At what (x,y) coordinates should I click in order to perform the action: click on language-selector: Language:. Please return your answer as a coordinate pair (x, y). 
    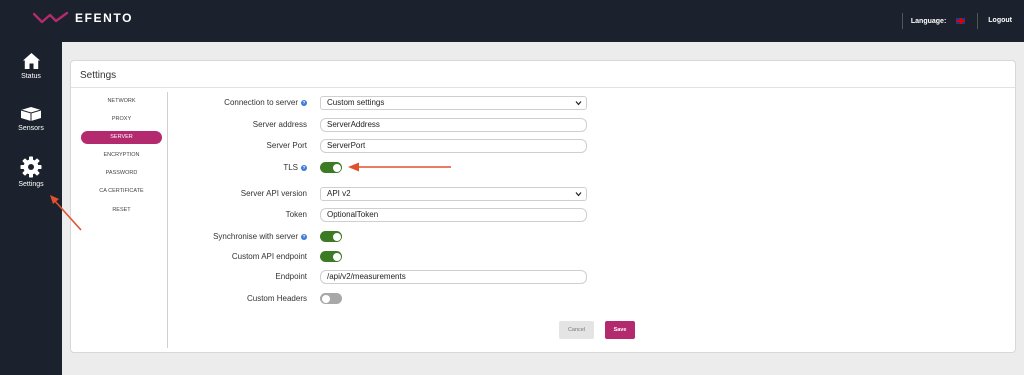
    Looking at the image, I should click on (939, 21).